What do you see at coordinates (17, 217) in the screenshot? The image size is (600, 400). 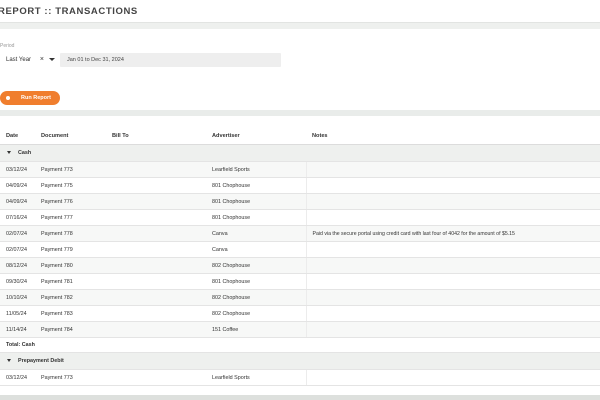 I see `cell-date: 07/16/24` at bounding box center [17, 217].